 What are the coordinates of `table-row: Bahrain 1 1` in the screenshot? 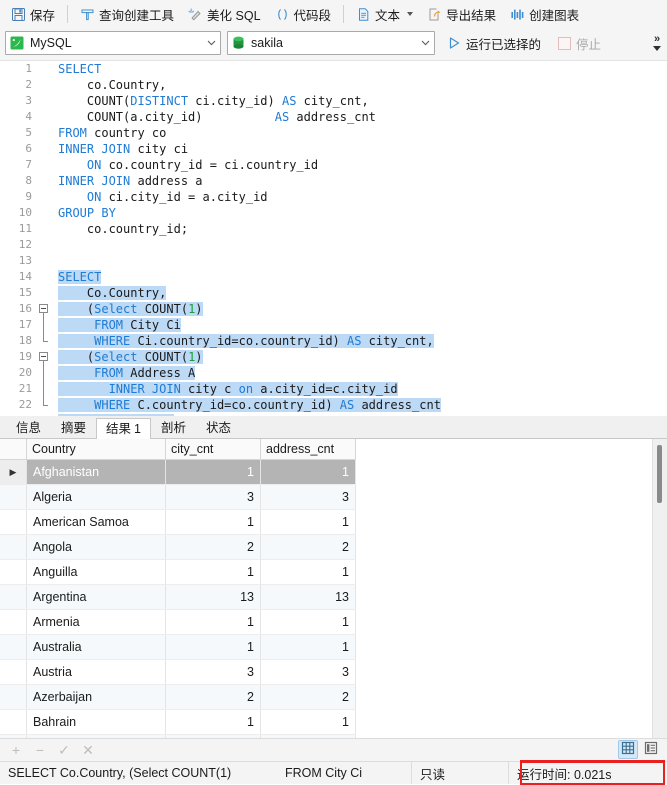 It's located at (178, 722).